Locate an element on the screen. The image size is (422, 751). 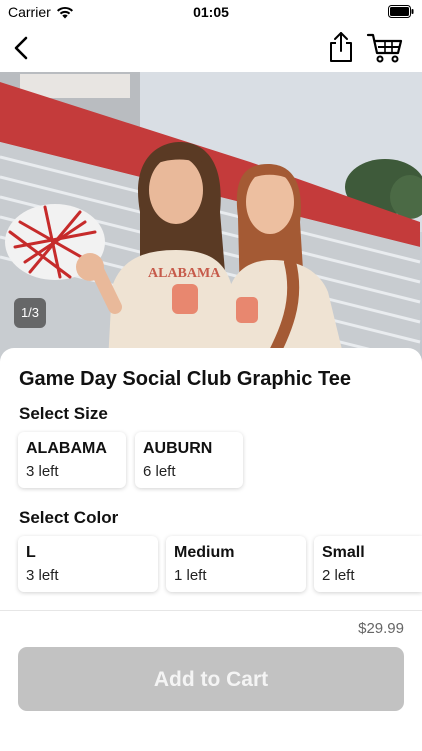
share-icon is located at coordinates (341, 47).